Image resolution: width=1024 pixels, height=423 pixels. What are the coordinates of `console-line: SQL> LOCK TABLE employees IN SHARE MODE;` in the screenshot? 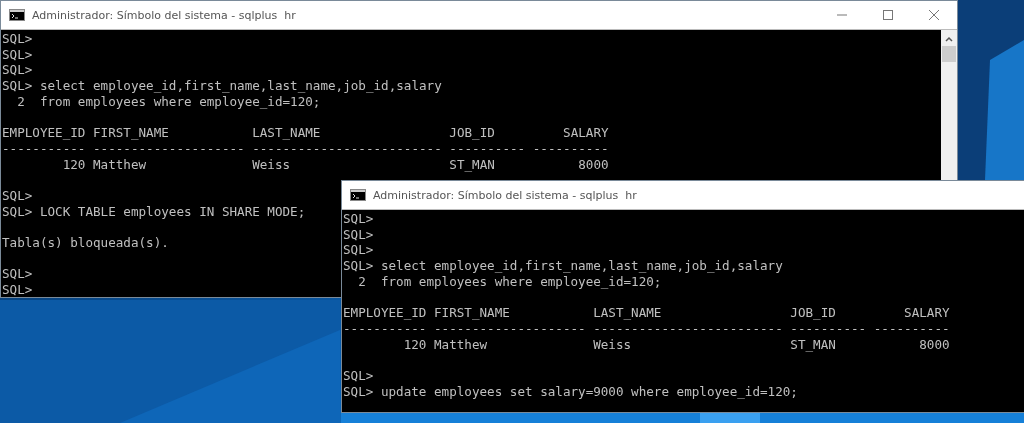 It's located at (154, 211).